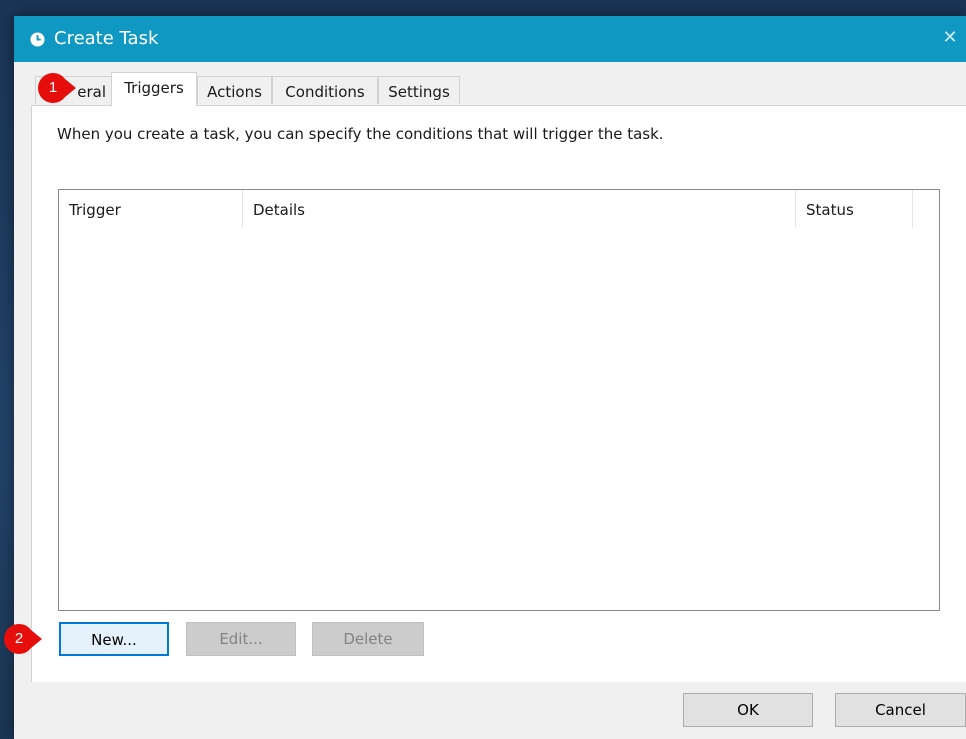 This screenshot has height=739, width=966. Describe the element at coordinates (106, 38) in the screenshot. I see `window-title: Create Task` at that location.